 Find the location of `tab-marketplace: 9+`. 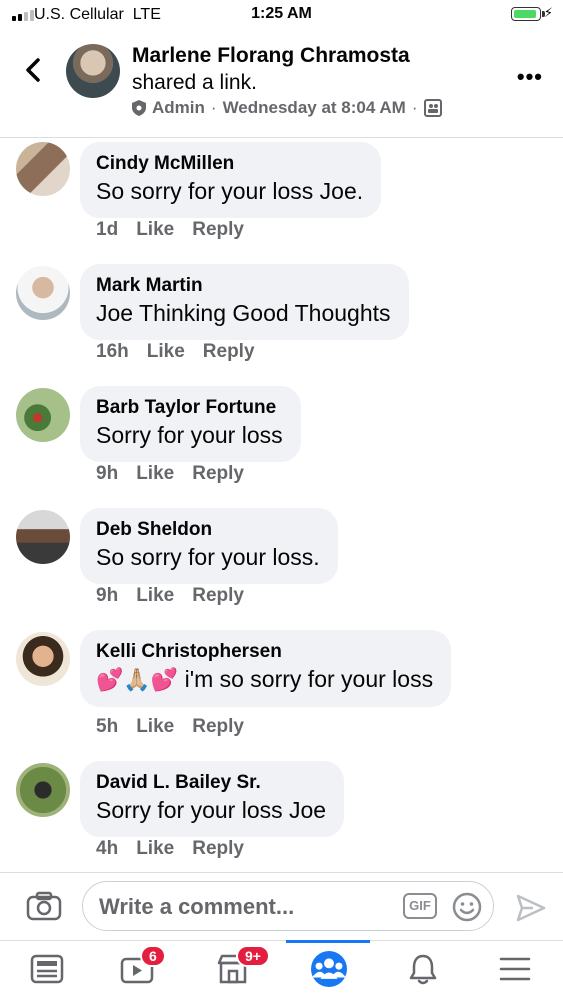

tab-marketplace: 9+ is located at coordinates (243, 967).